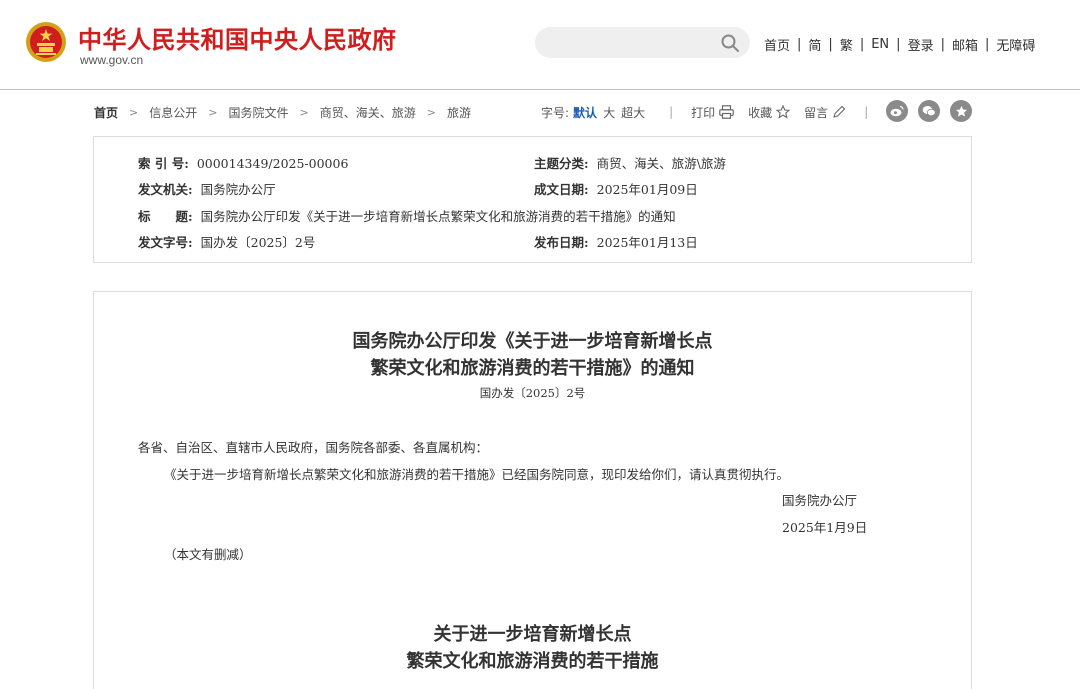 This screenshot has height=689, width=1080. What do you see at coordinates (237, 37) in the screenshot?
I see `site-name: 中华人民共和国中央人民政府` at bounding box center [237, 37].